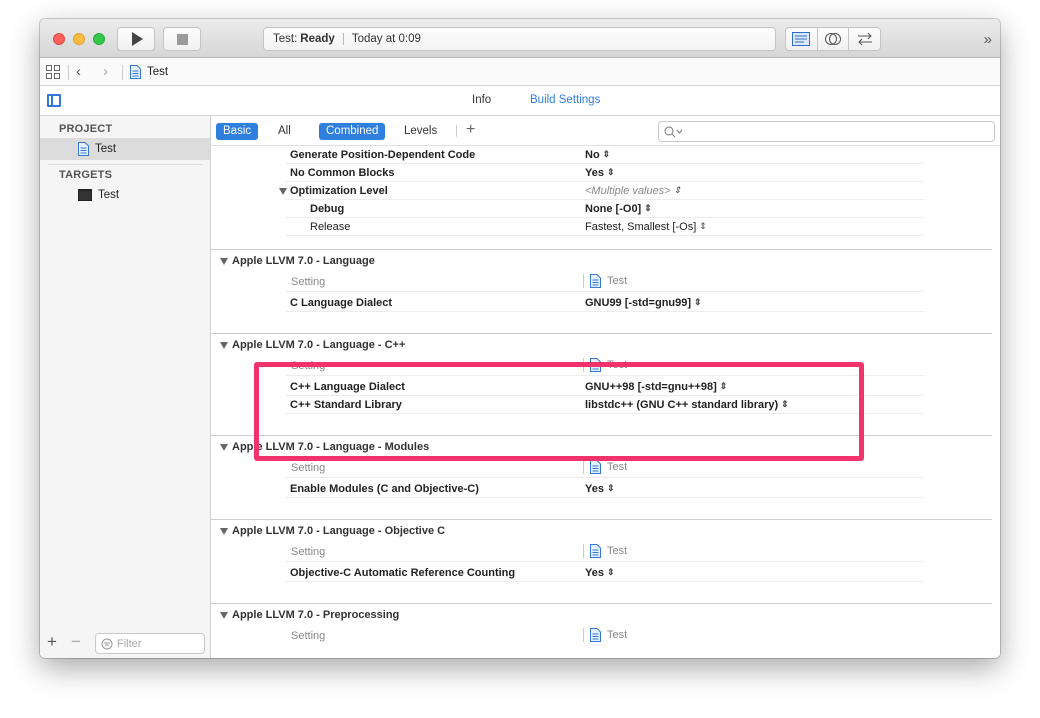  I want to click on filter-all-button: All, so click(284, 131).